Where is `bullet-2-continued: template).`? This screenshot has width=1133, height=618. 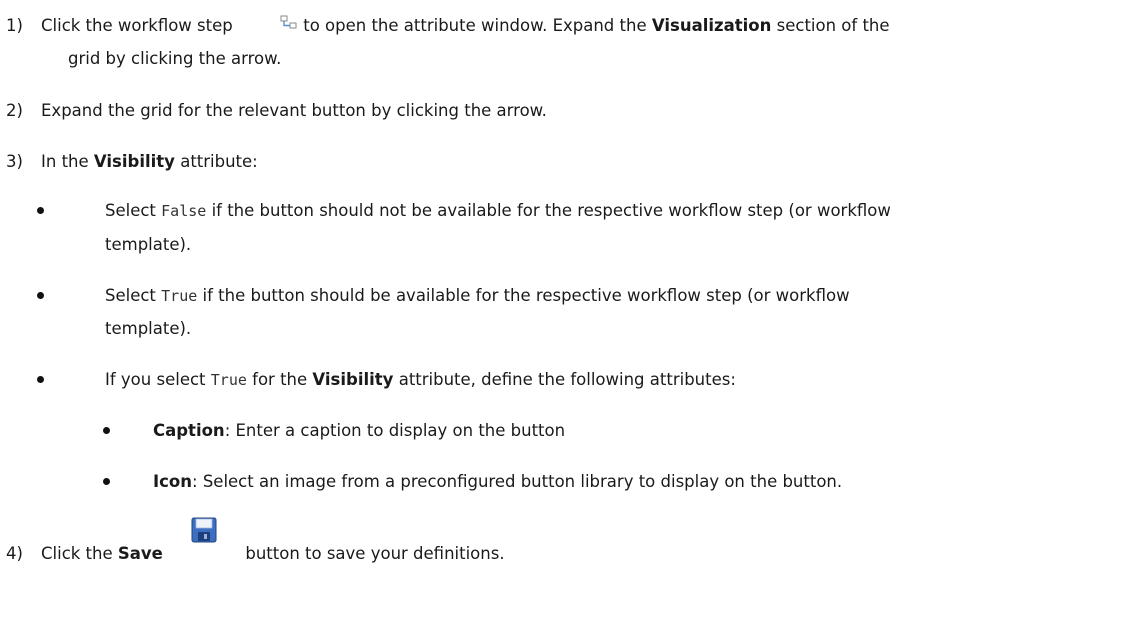 bullet-2-continued: template). is located at coordinates (148, 328).